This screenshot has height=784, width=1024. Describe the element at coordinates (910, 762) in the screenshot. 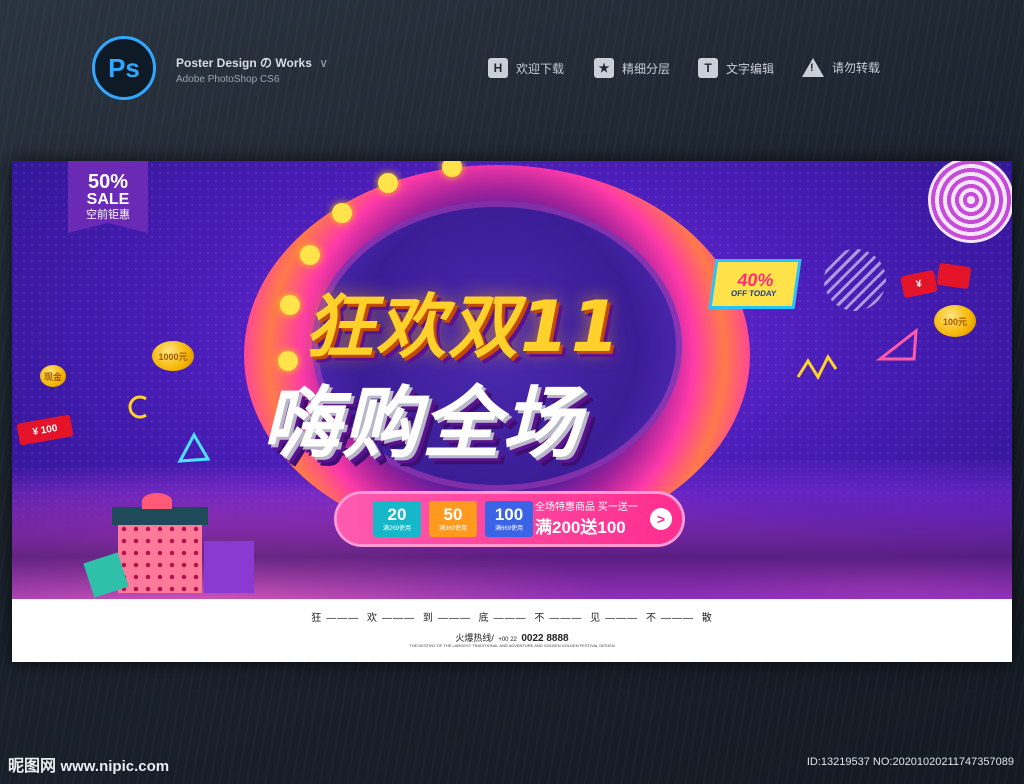

I see `image-id: ID:13219537 NO:20201020211747357089` at that location.